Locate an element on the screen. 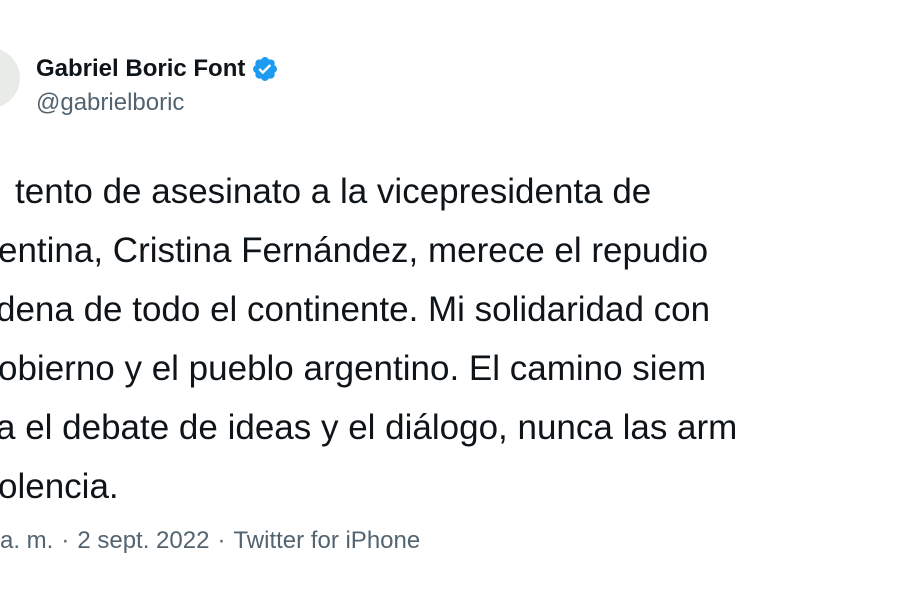 The width and height of the screenshot is (900, 600). tweet-source: Twitter for iPhone is located at coordinates (327, 540).